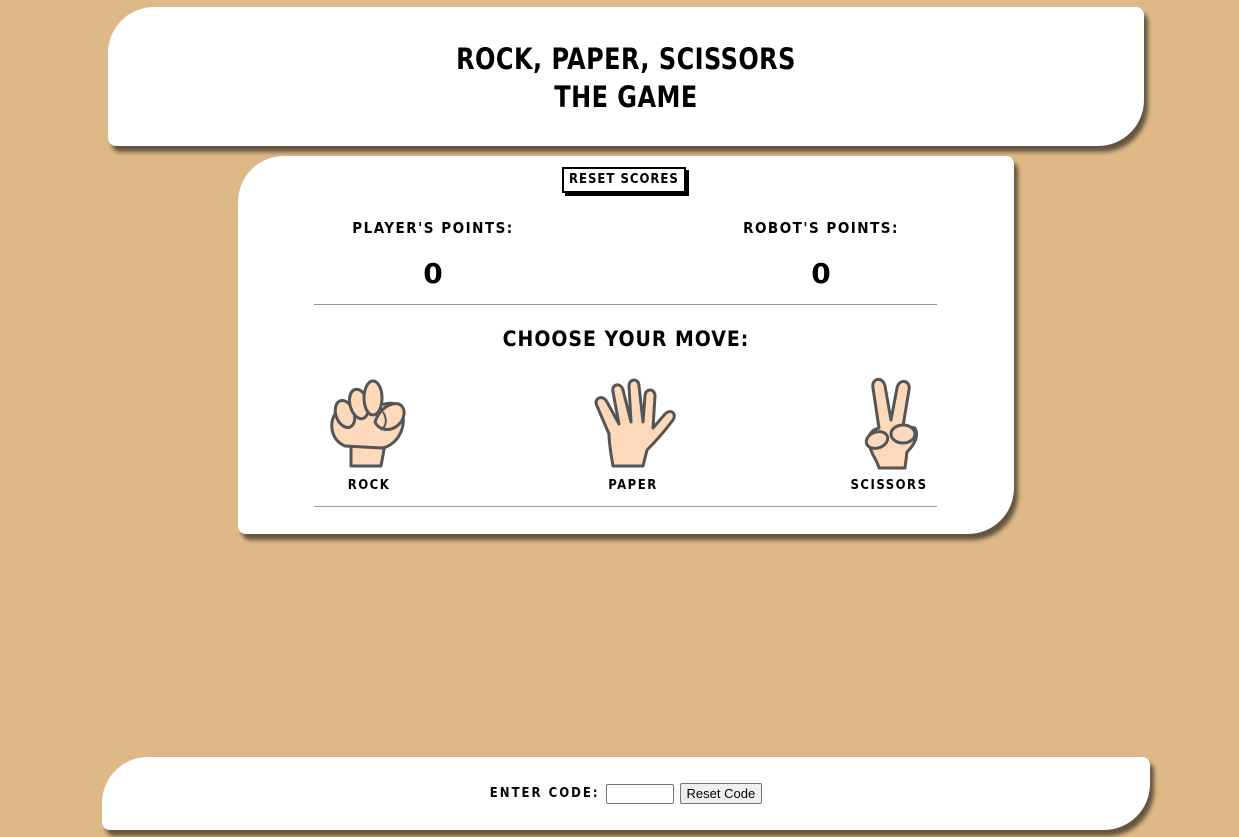  I want to click on page-title: ROCK, PAPER, SCISSORS THE GAME, so click(625, 61).